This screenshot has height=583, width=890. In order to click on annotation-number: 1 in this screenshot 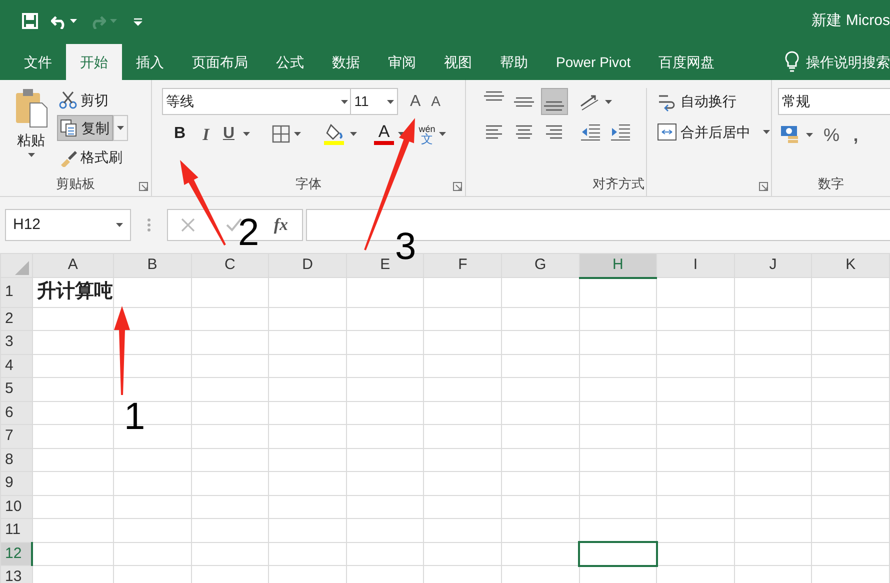, I will do `click(135, 417)`.